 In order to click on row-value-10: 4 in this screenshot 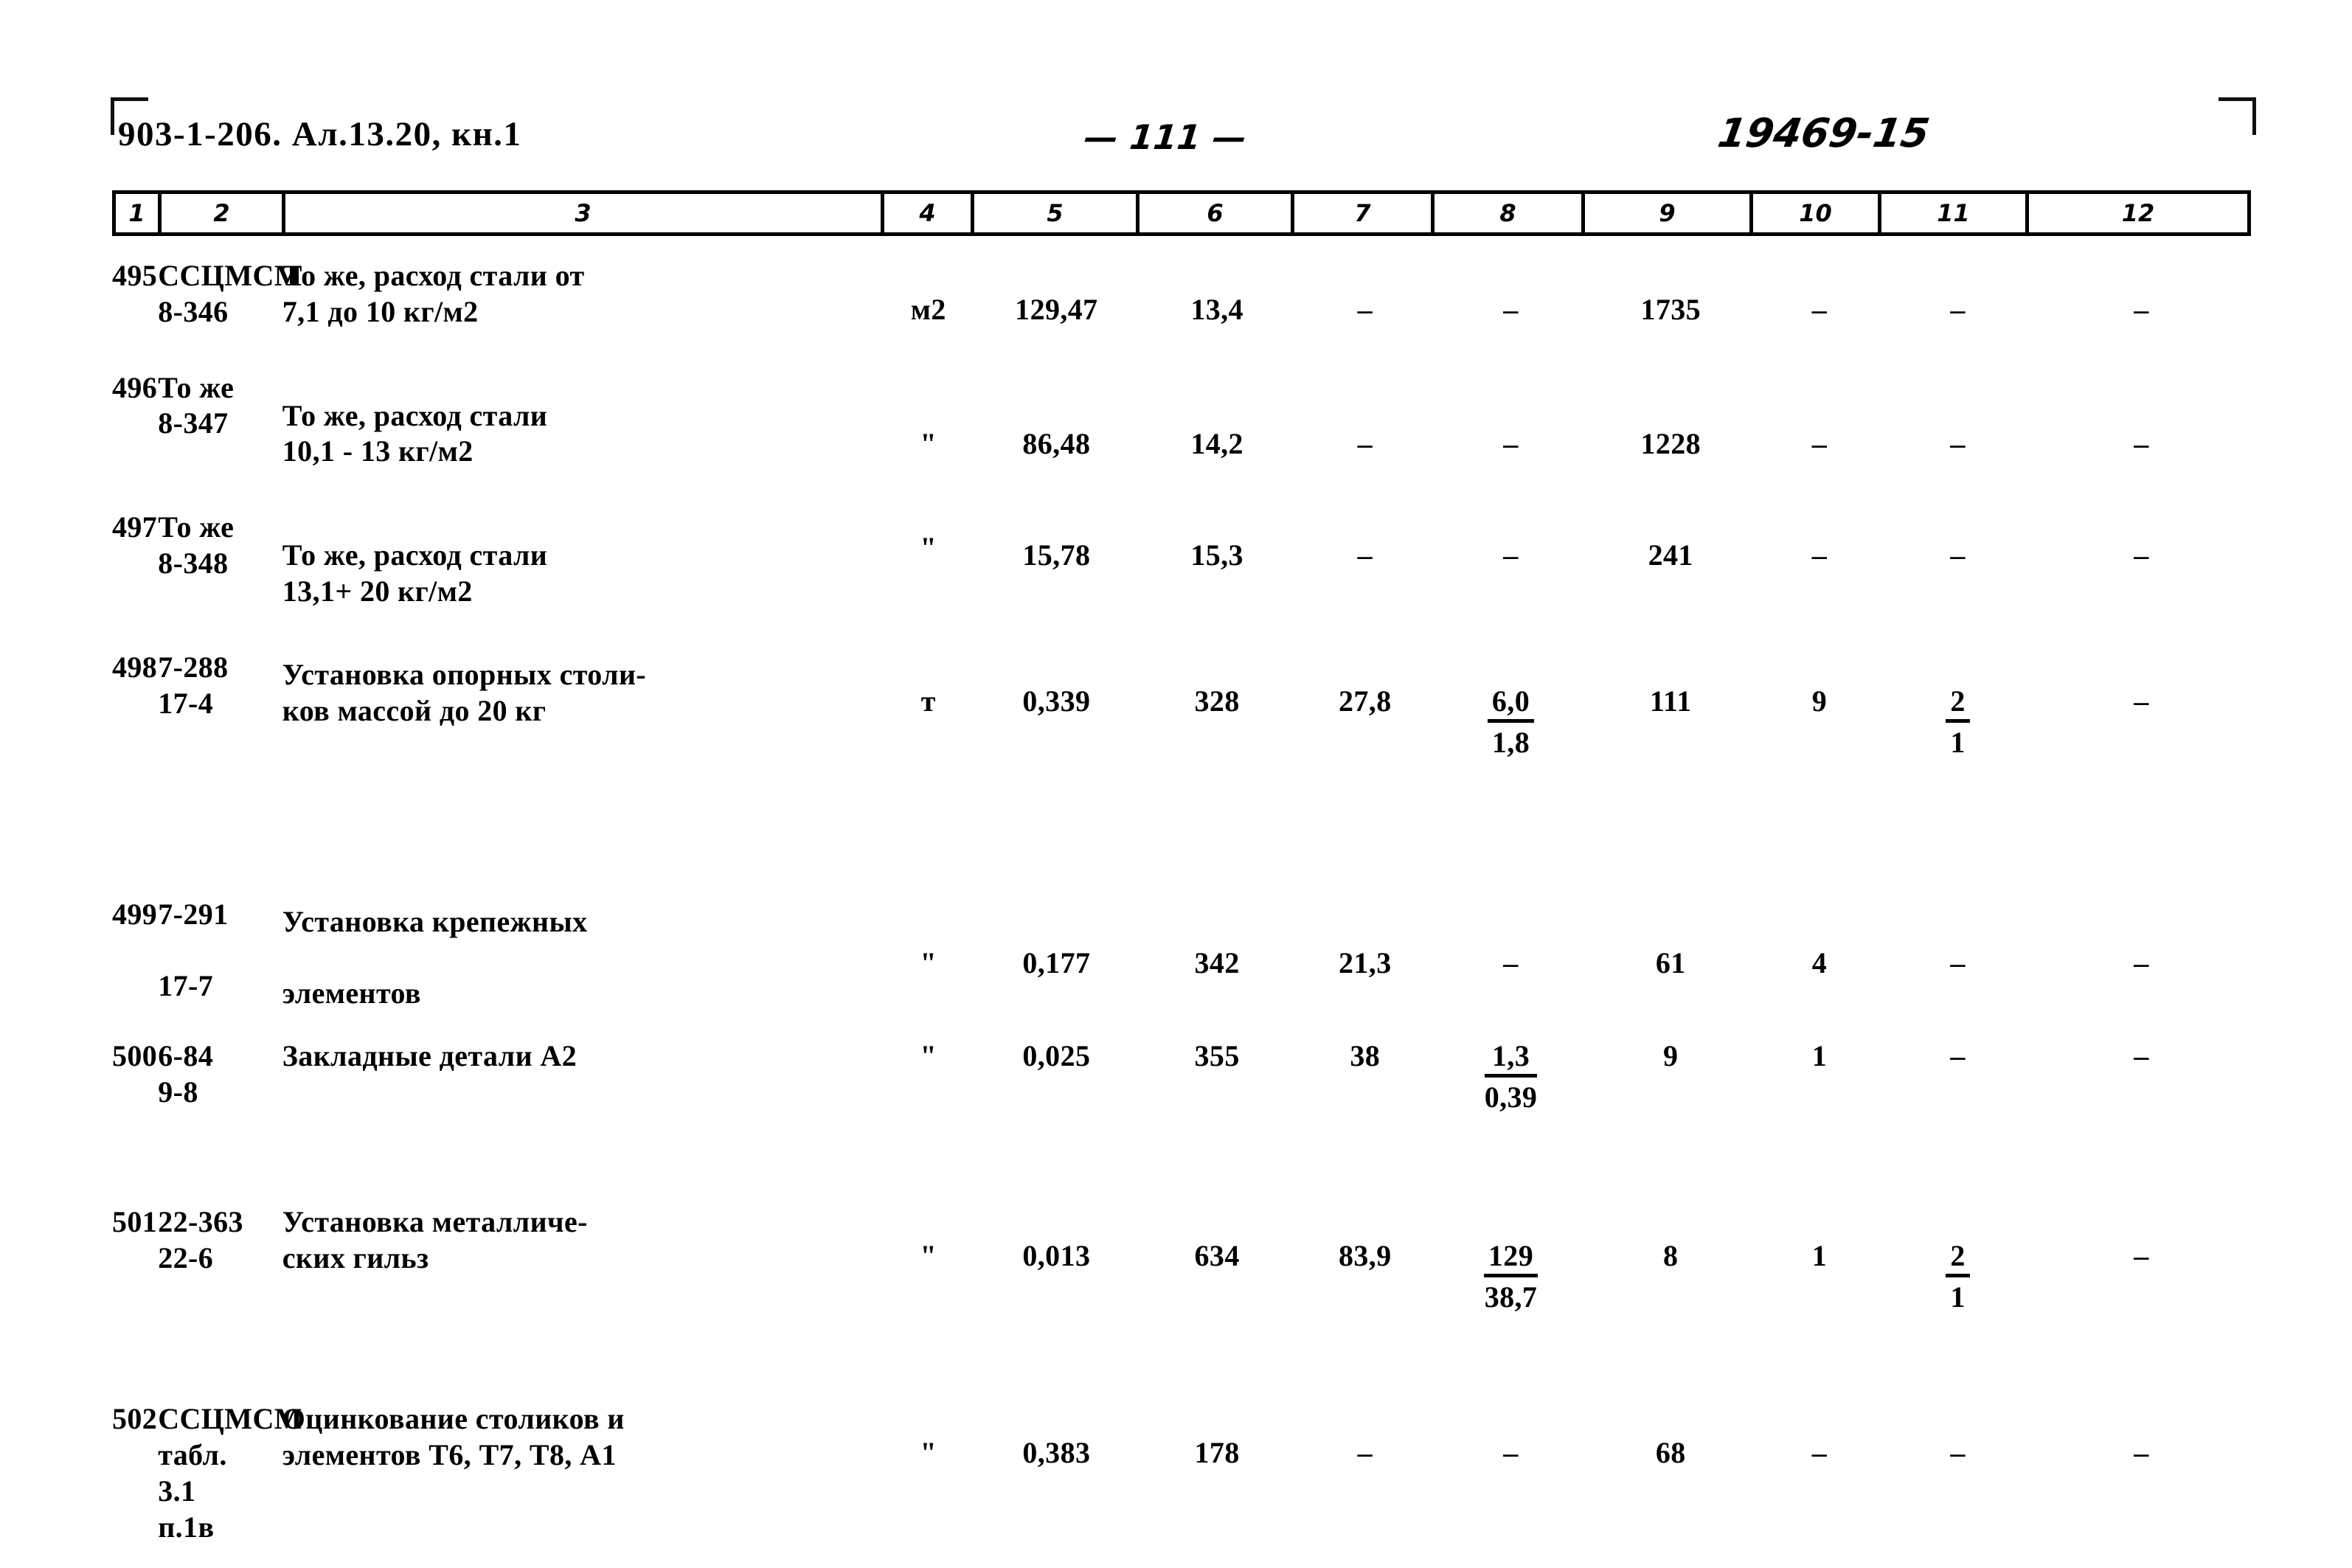, I will do `click(1819, 962)`.